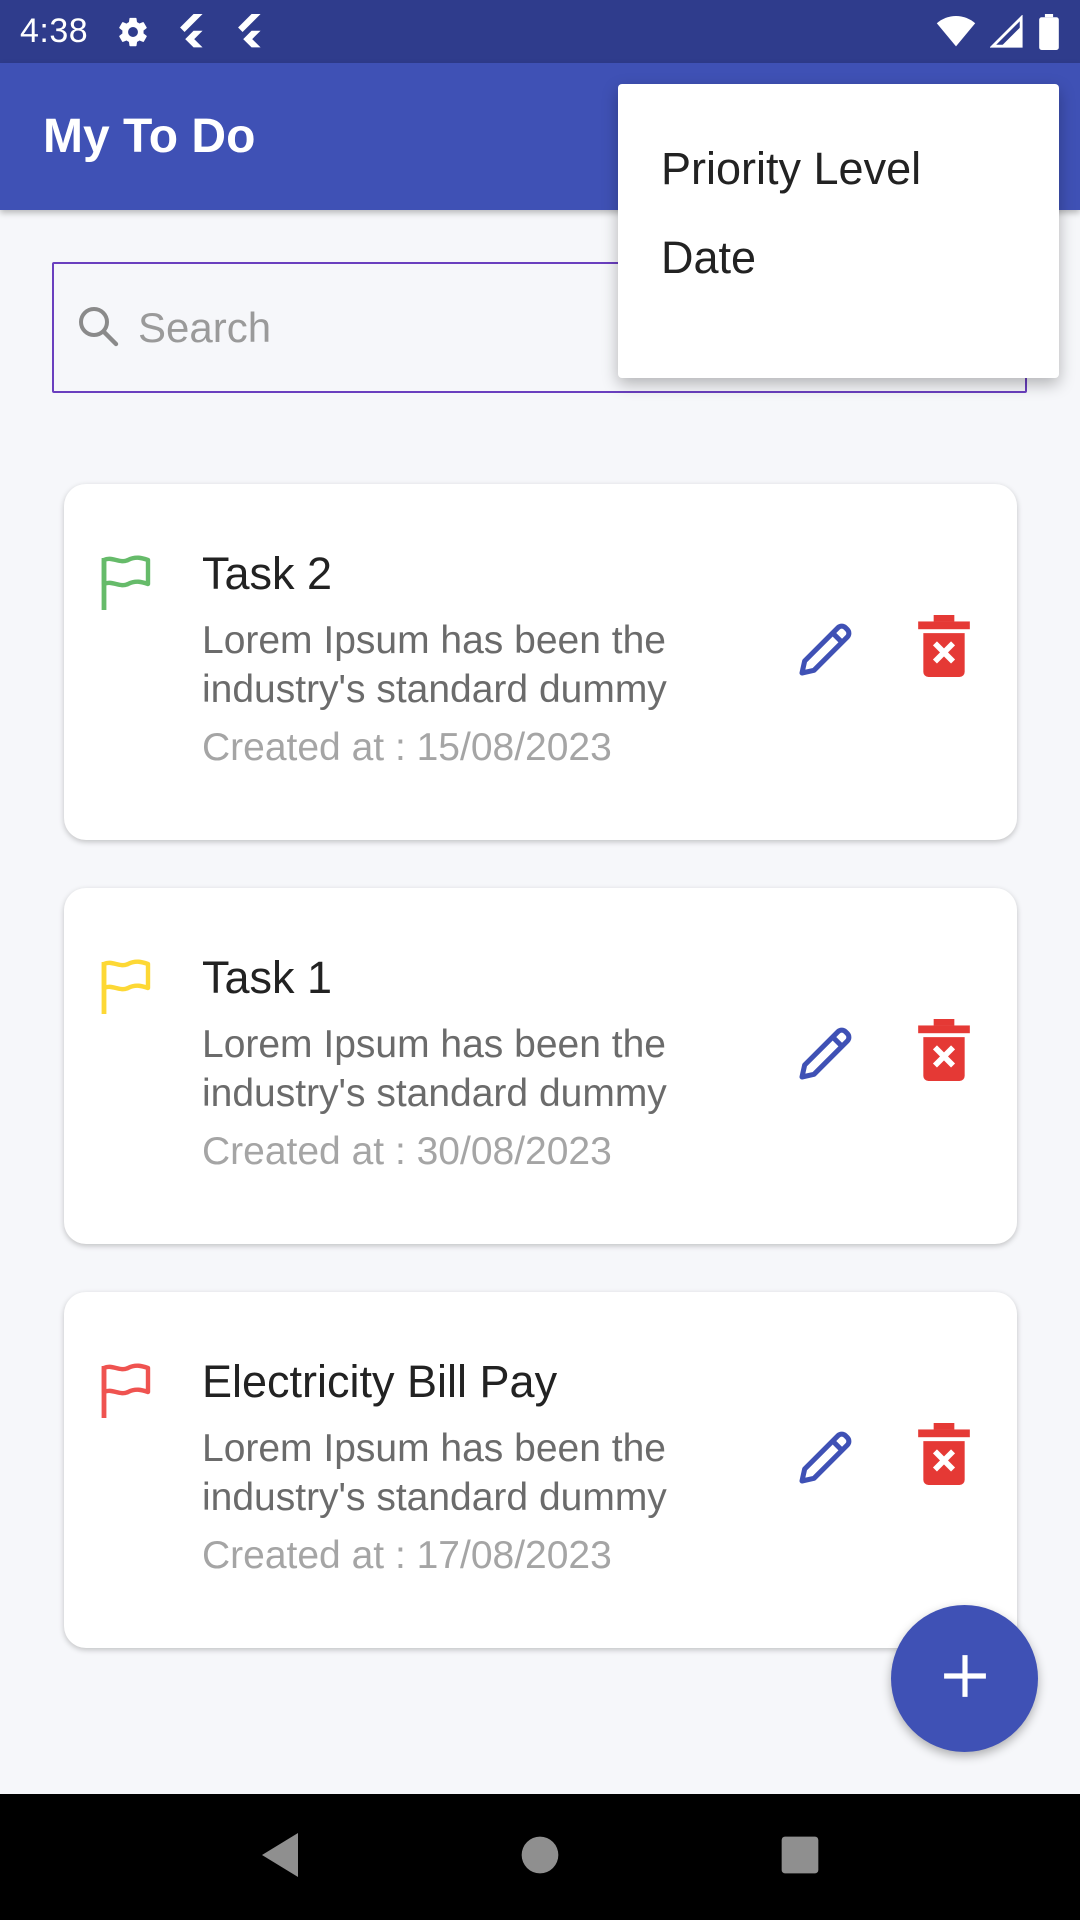 The height and width of the screenshot is (1920, 1080). What do you see at coordinates (1049, 31) in the screenshot?
I see `battery-icon` at bounding box center [1049, 31].